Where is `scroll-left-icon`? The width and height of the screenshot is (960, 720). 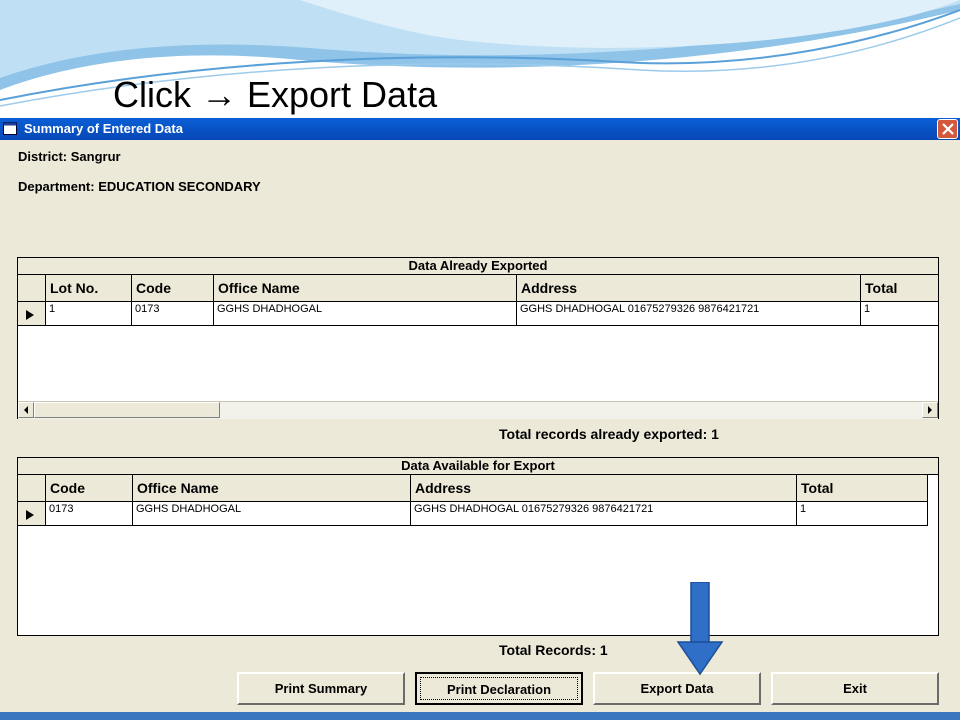
scroll-left-icon is located at coordinates (26, 410).